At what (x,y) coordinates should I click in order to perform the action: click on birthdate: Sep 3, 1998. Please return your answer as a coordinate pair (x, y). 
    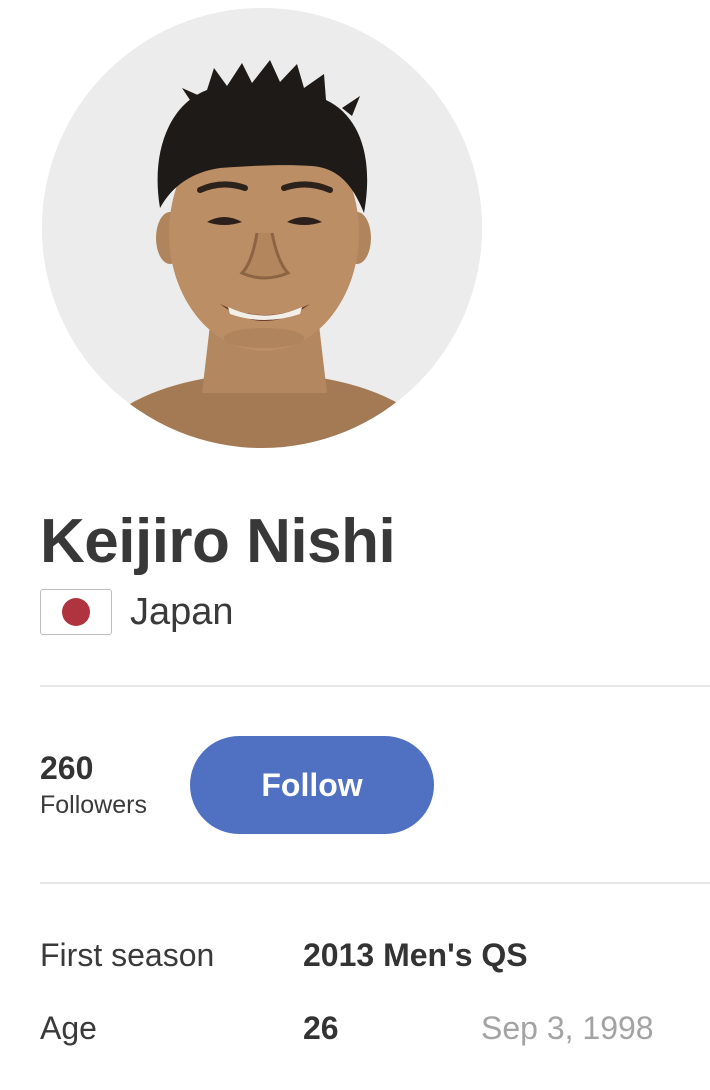
    Looking at the image, I should click on (567, 1028).